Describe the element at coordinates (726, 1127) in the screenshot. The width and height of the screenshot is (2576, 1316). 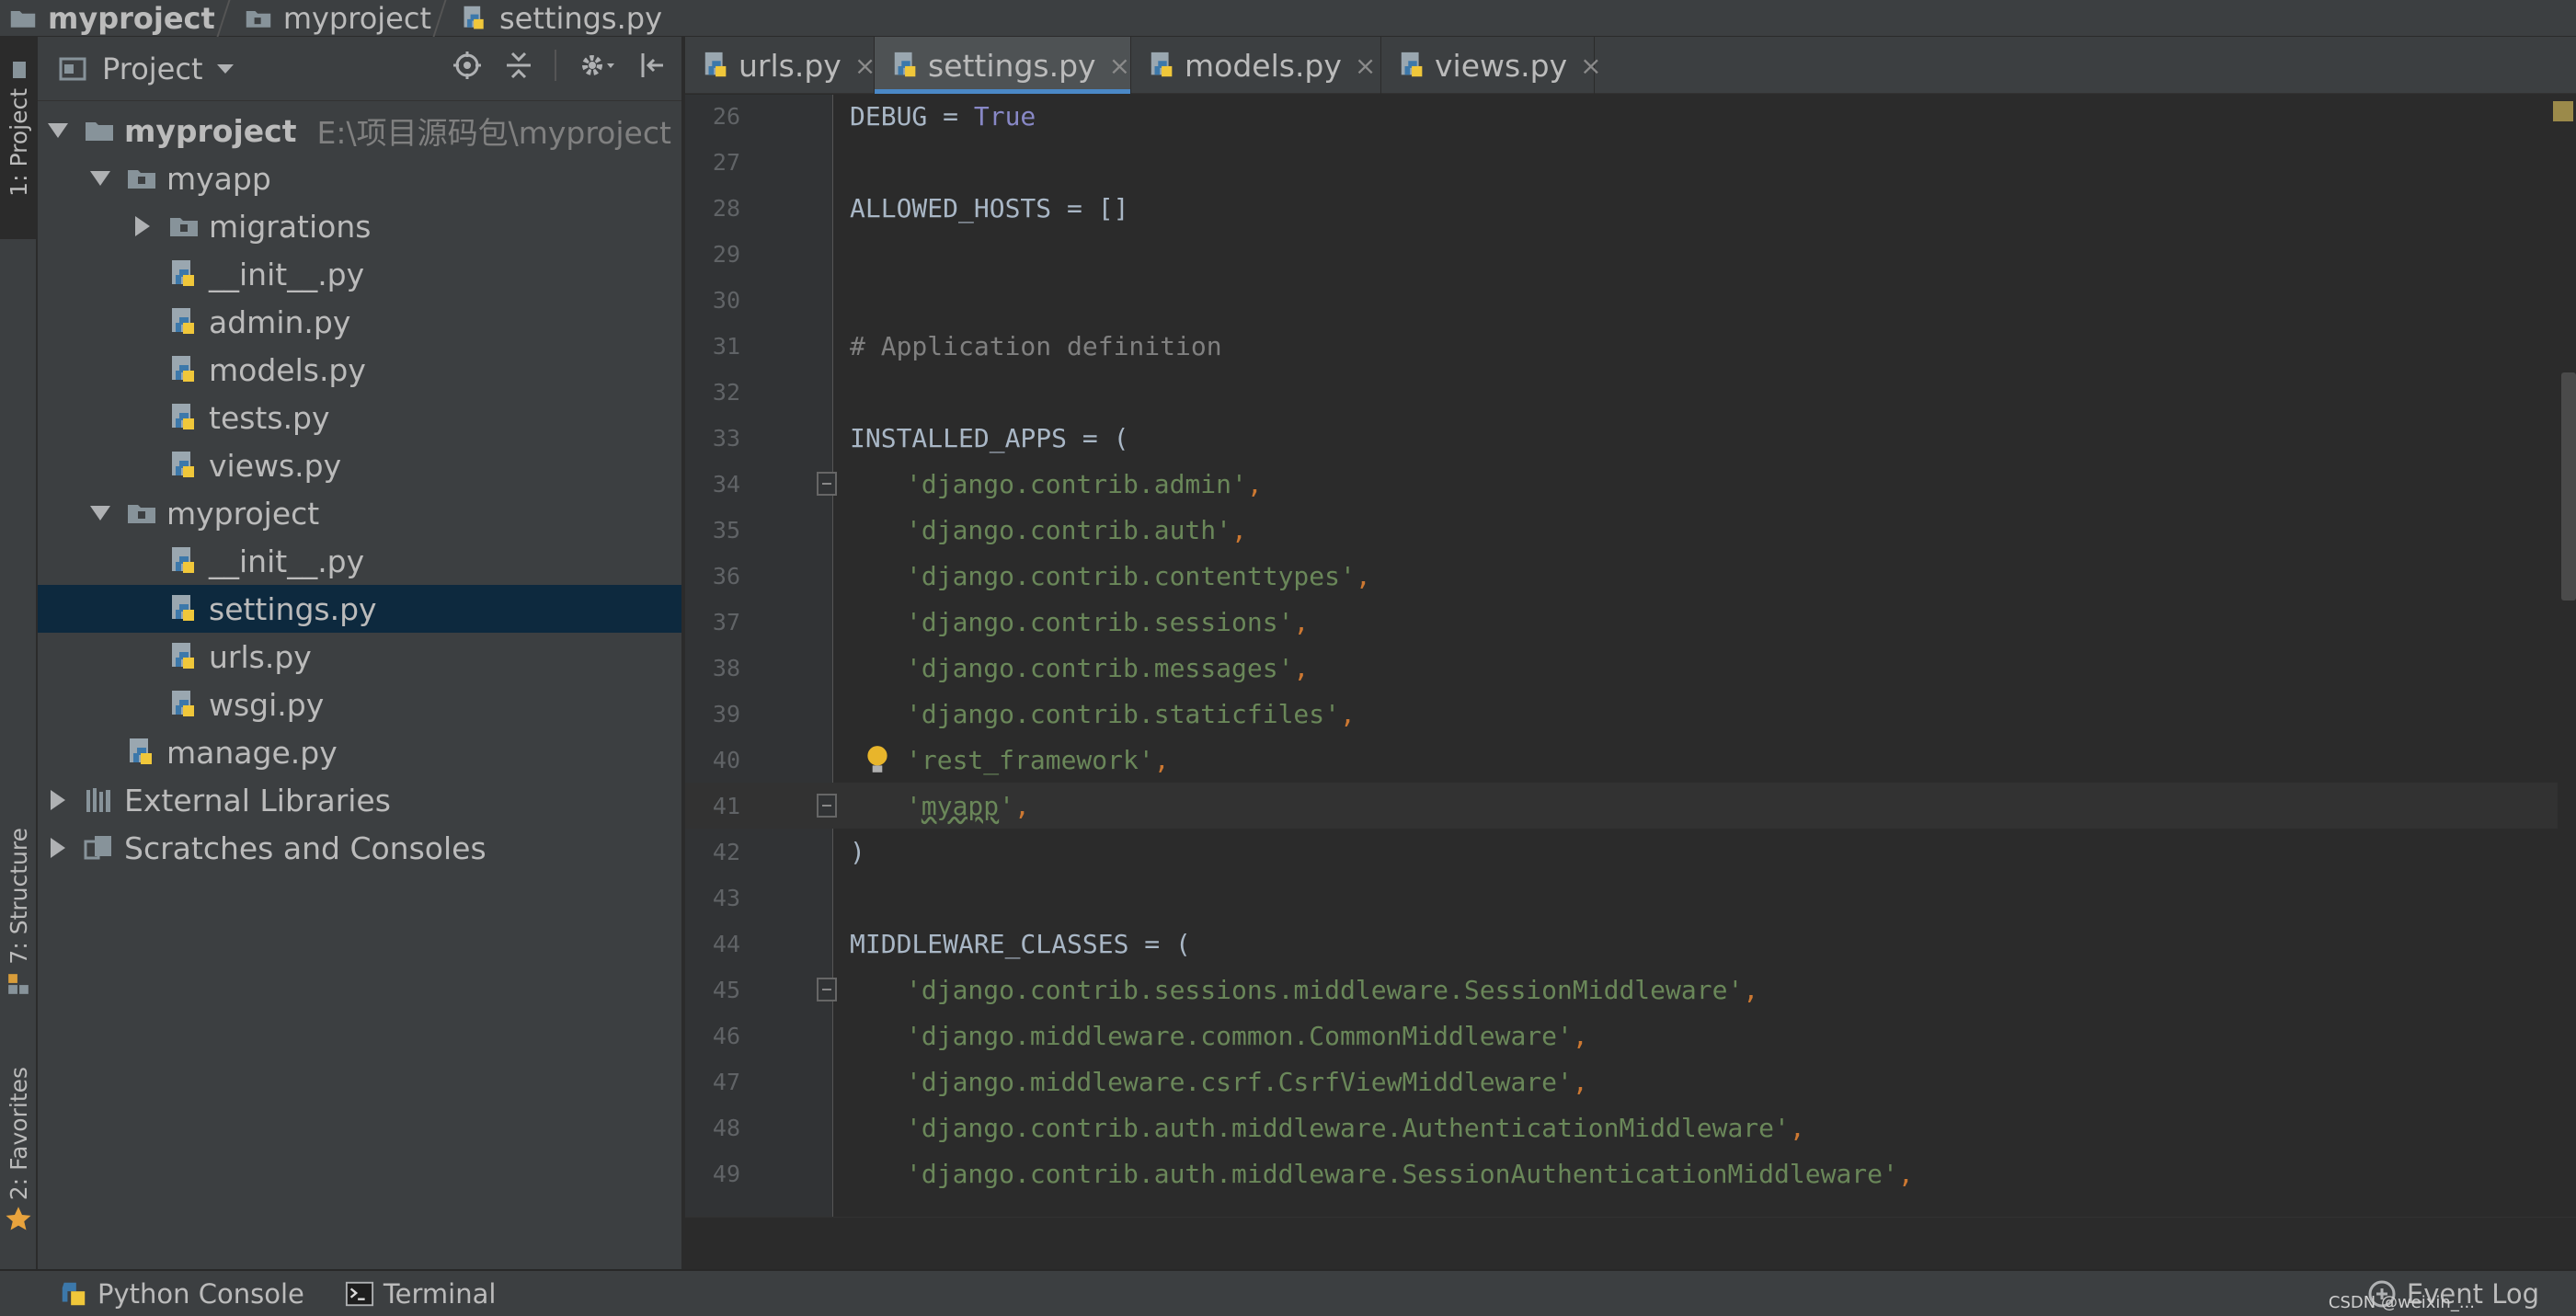
I see `line-number: 48` at that location.